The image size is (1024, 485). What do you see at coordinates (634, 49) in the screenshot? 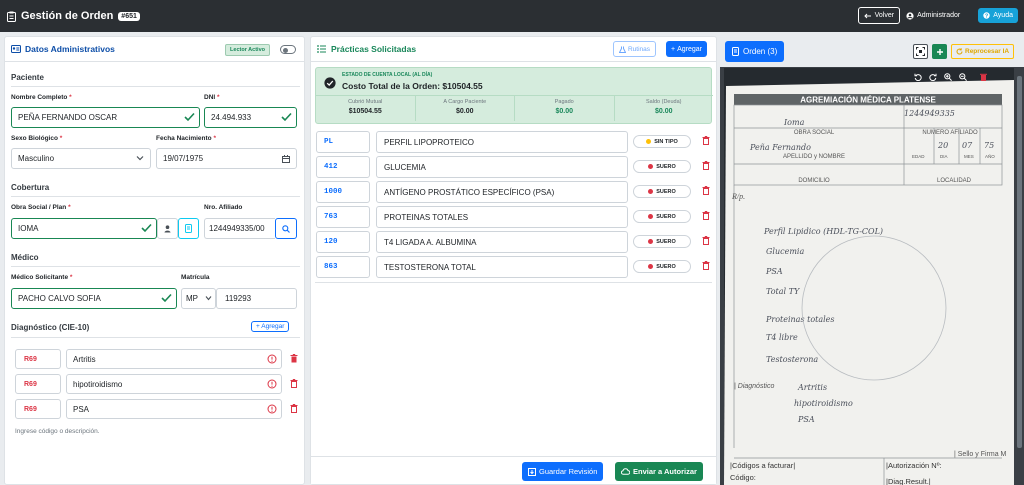
I see `routines-button: Rutinas` at bounding box center [634, 49].